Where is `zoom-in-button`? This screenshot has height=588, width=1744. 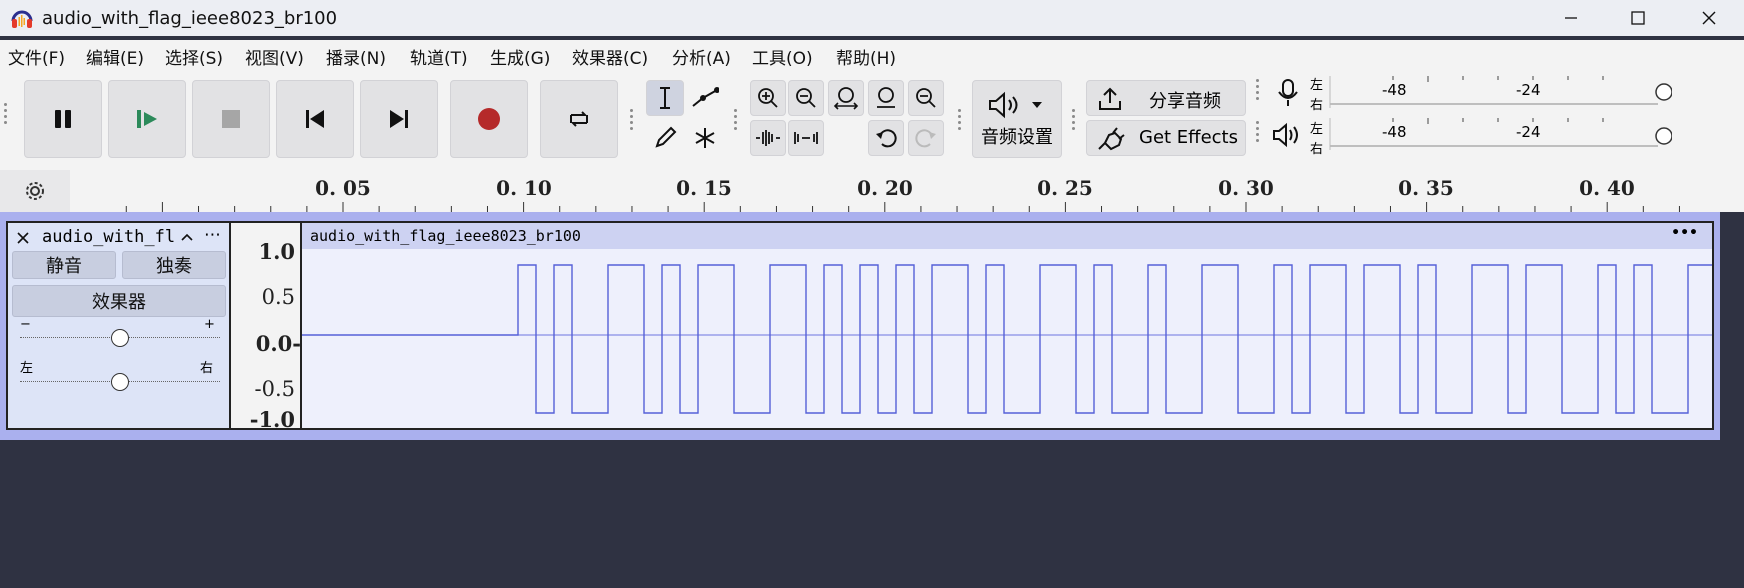
zoom-in-button is located at coordinates (768, 98).